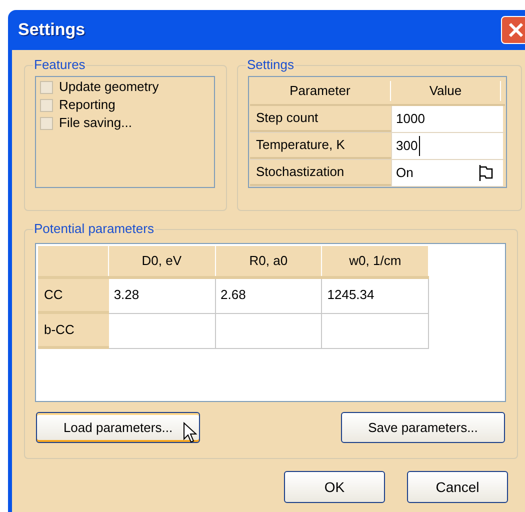  I want to click on cell-value: 300, so click(408, 146).